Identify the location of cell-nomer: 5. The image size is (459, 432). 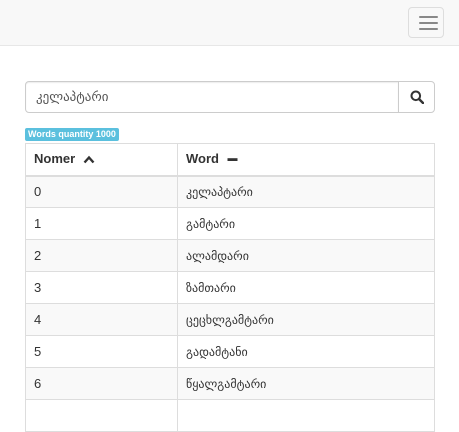
(101, 351).